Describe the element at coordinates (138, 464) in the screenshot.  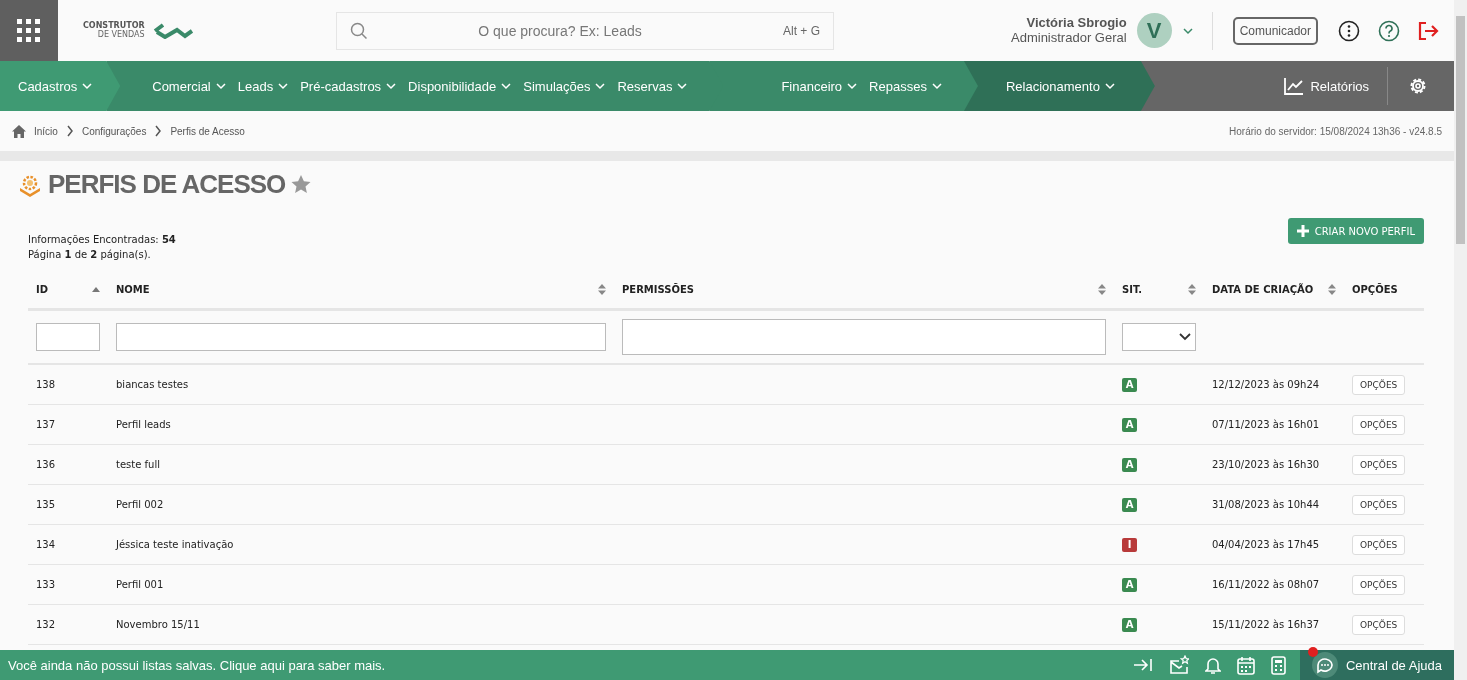
I see `name-cell: teste full` at that location.